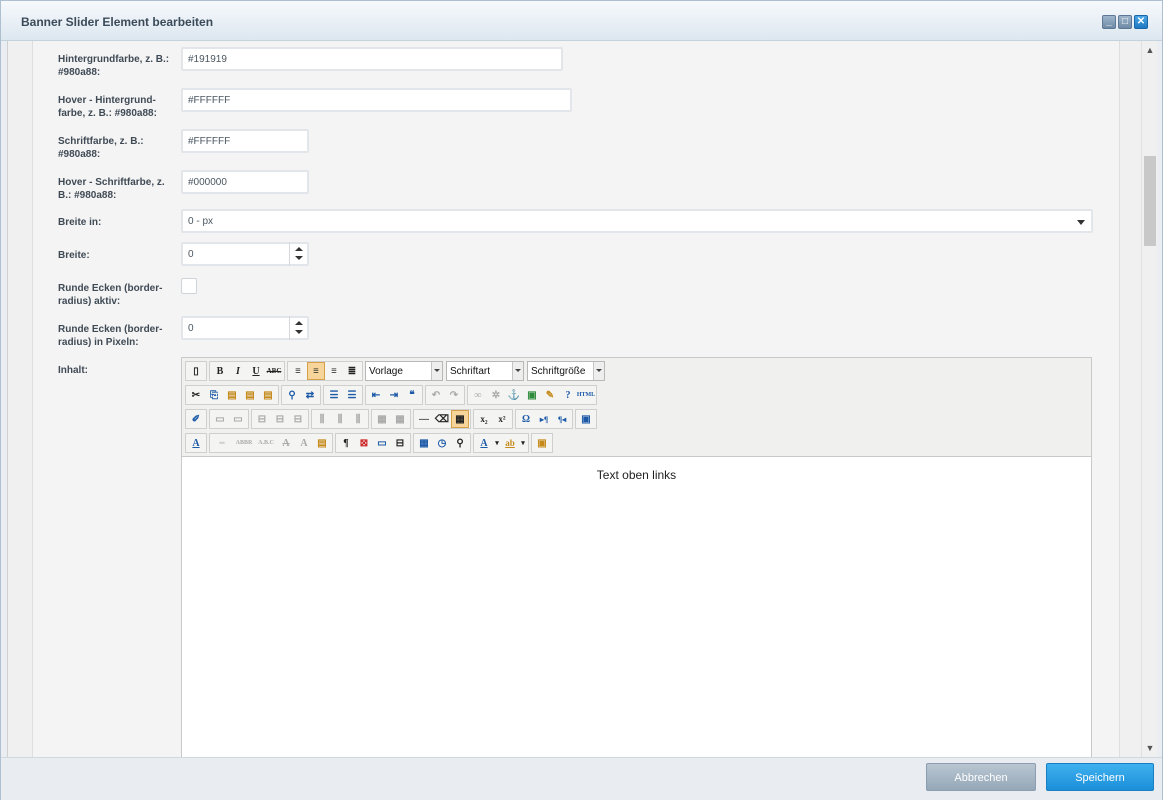 The height and width of the screenshot is (800, 1163). I want to click on anchor-icon: ⚓, so click(514, 395).